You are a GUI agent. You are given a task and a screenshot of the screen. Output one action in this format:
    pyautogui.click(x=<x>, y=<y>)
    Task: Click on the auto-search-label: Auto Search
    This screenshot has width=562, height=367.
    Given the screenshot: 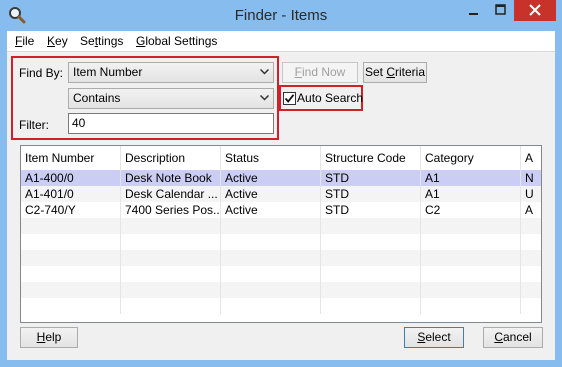 What is the action you would take?
    pyautogui.click(x=330, y=98)
    